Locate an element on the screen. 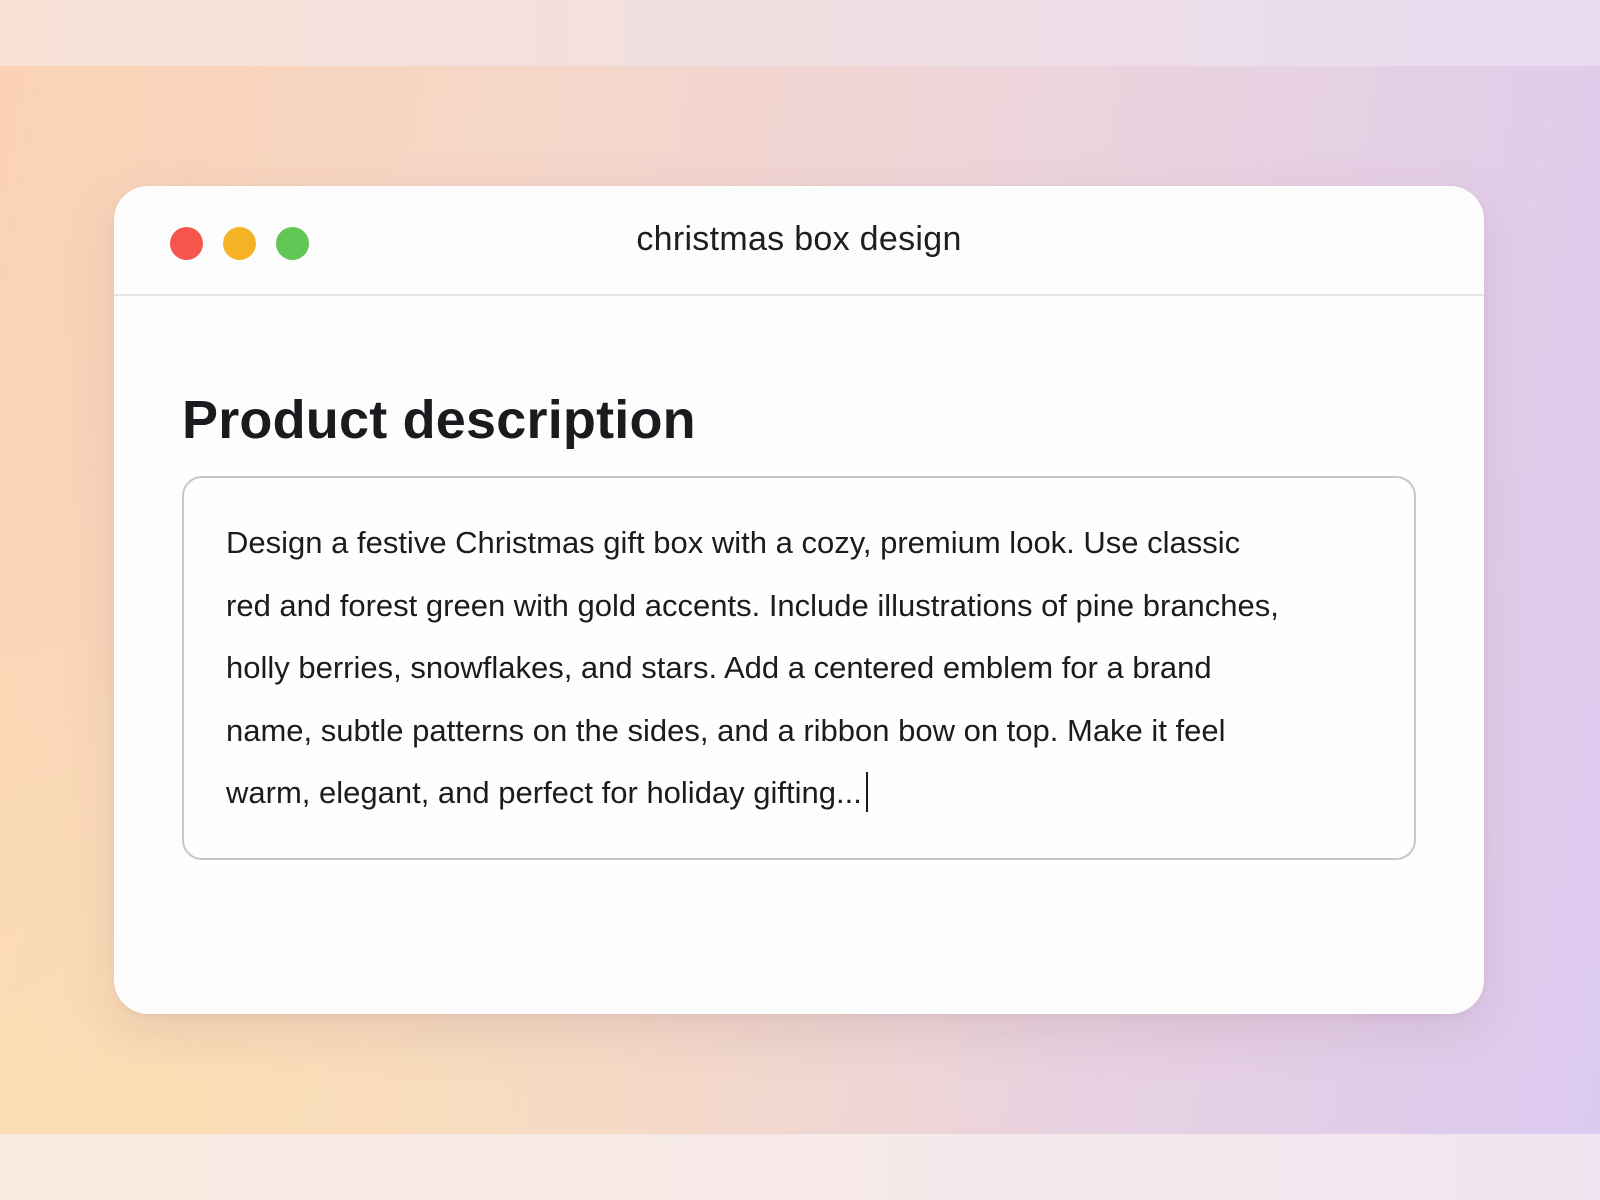 This screenshot has height=1200, width=1600. text-cursor is located at coordinates (866, 792).